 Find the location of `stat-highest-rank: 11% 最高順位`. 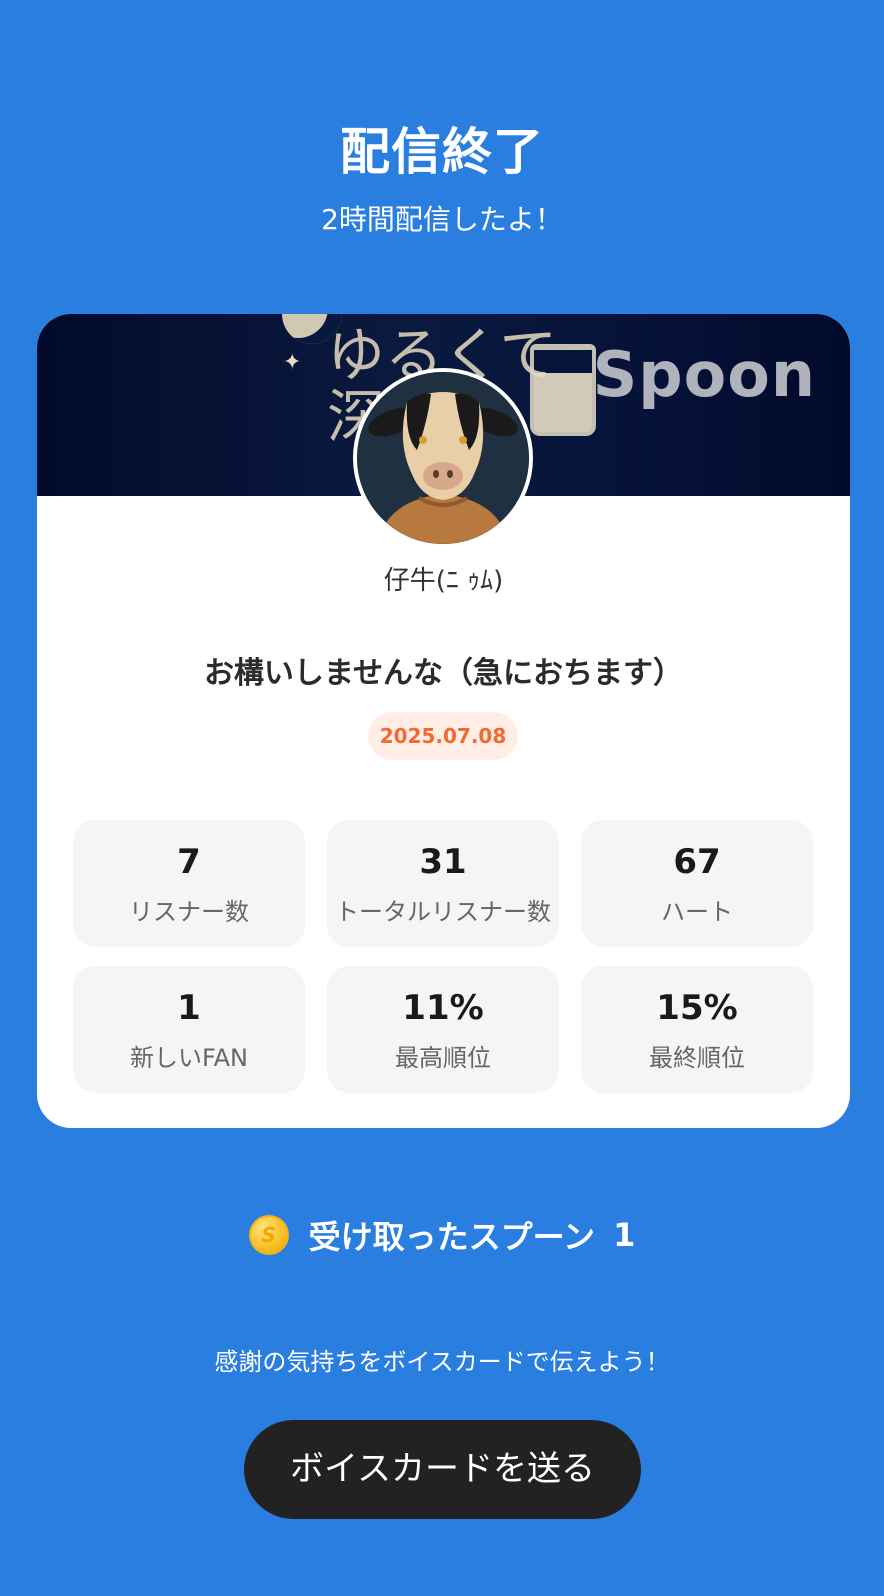

stat-highest-rank: 11% 最高順位 is located at coordinates (443, 1029).